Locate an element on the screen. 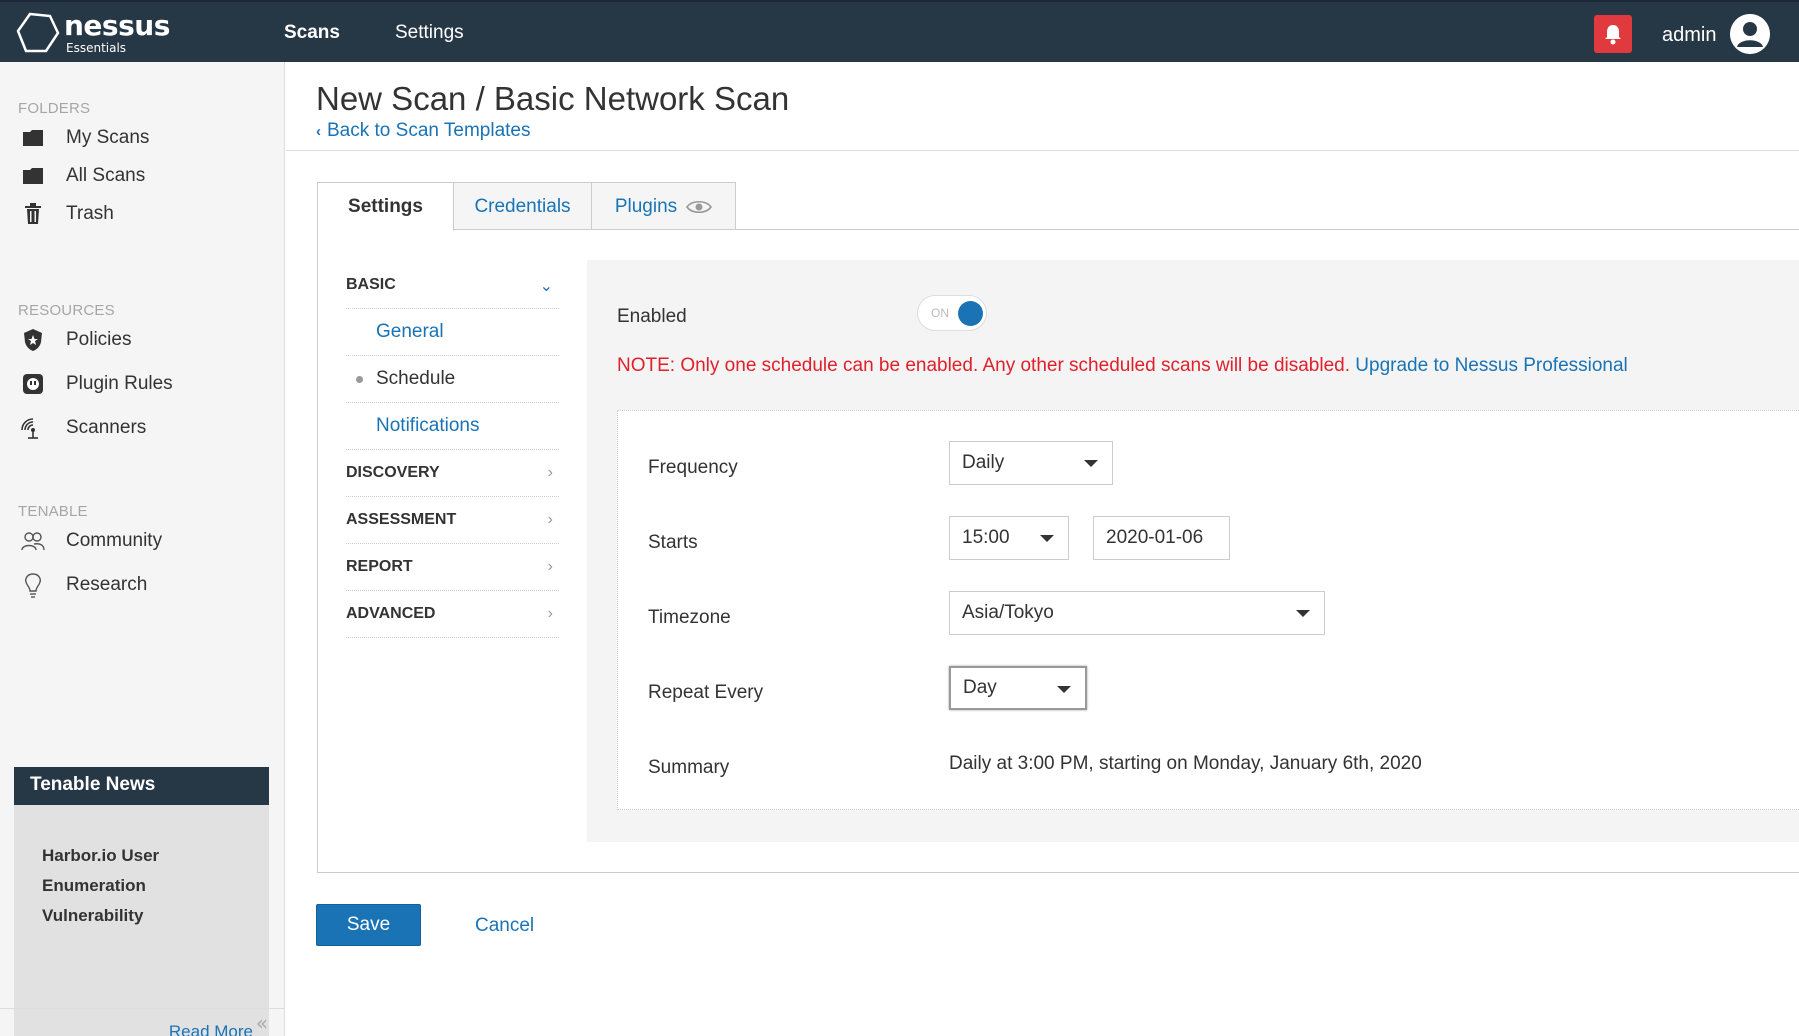 This screenshot has height=1036, width=1799. select-value: Day is located at coordinates (980, 687).